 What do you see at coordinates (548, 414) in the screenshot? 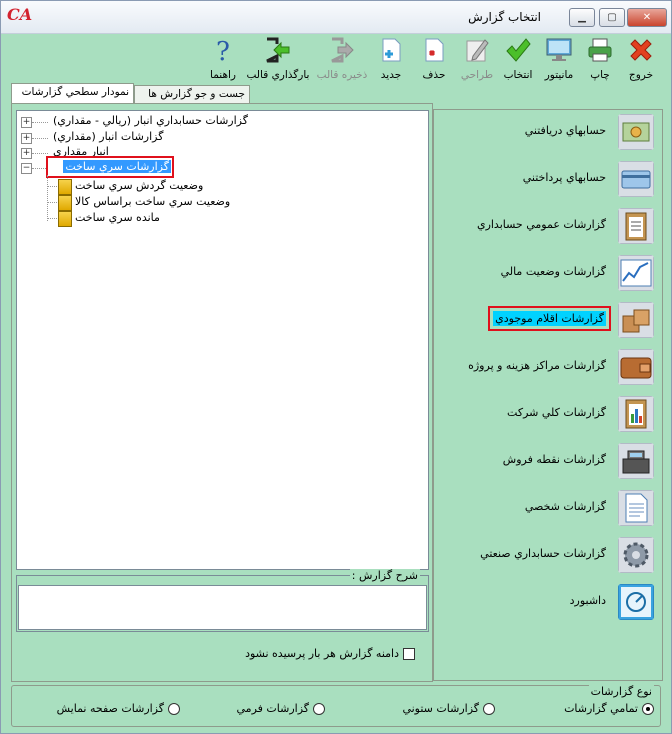
I see `category-company: گزارشات کلي شرکت` at bounding box center [548, 414].